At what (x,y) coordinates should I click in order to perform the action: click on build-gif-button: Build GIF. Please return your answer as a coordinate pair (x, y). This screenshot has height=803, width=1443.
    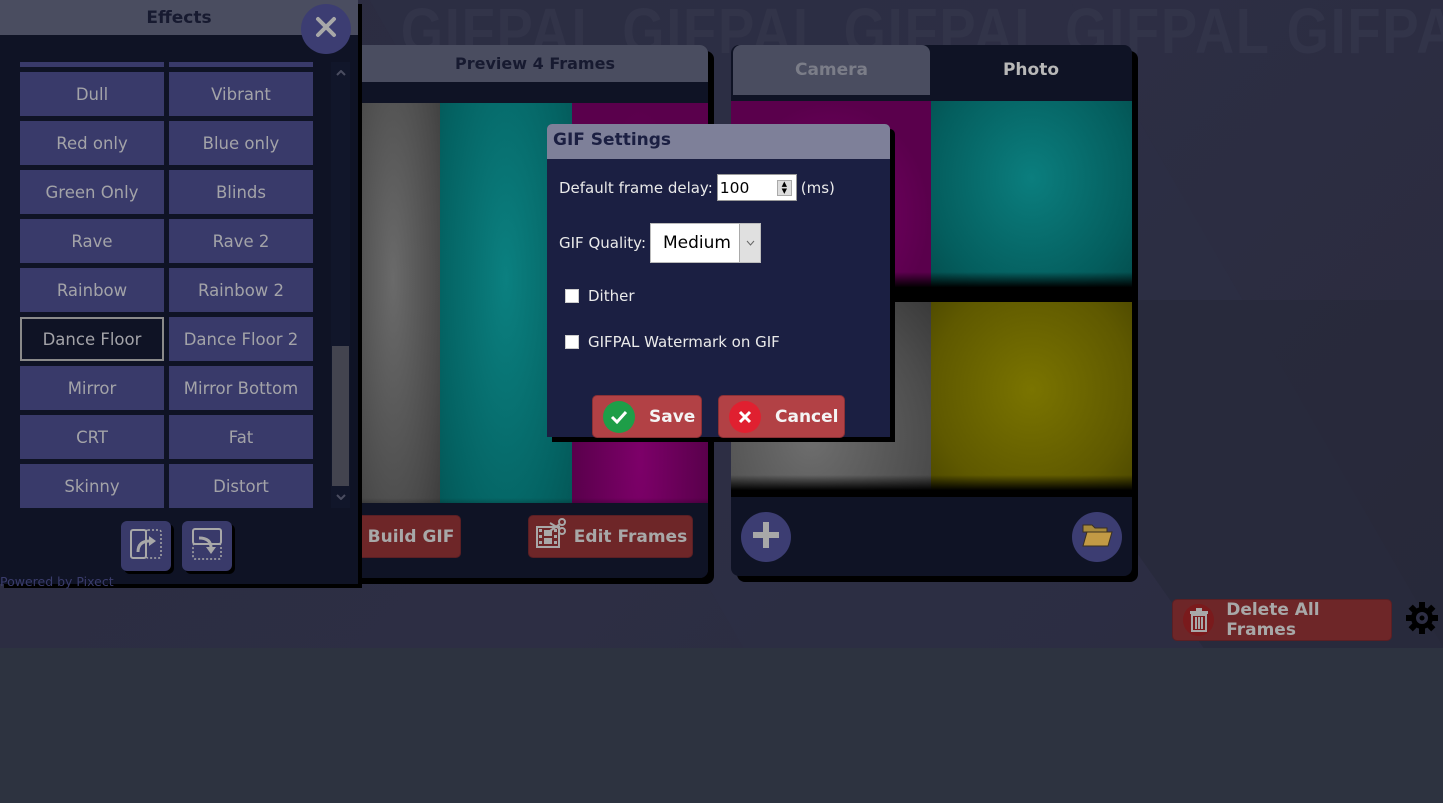
    Looking at the image, I should click on (411, 536).